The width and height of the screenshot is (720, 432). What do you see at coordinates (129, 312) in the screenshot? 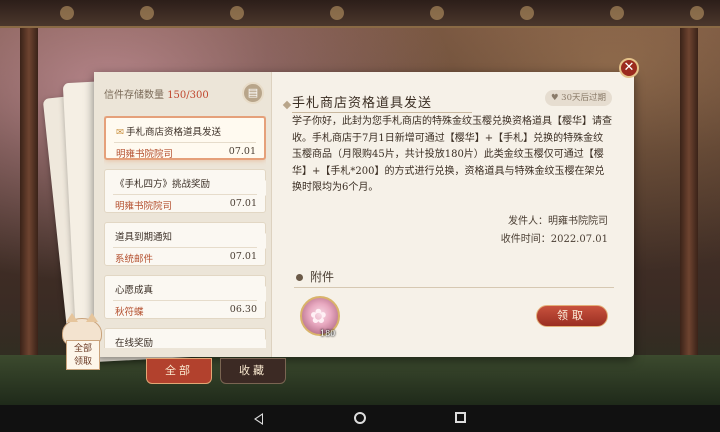
I see `mail-sender: 秋符蝶` at bounding box center [129, 312].